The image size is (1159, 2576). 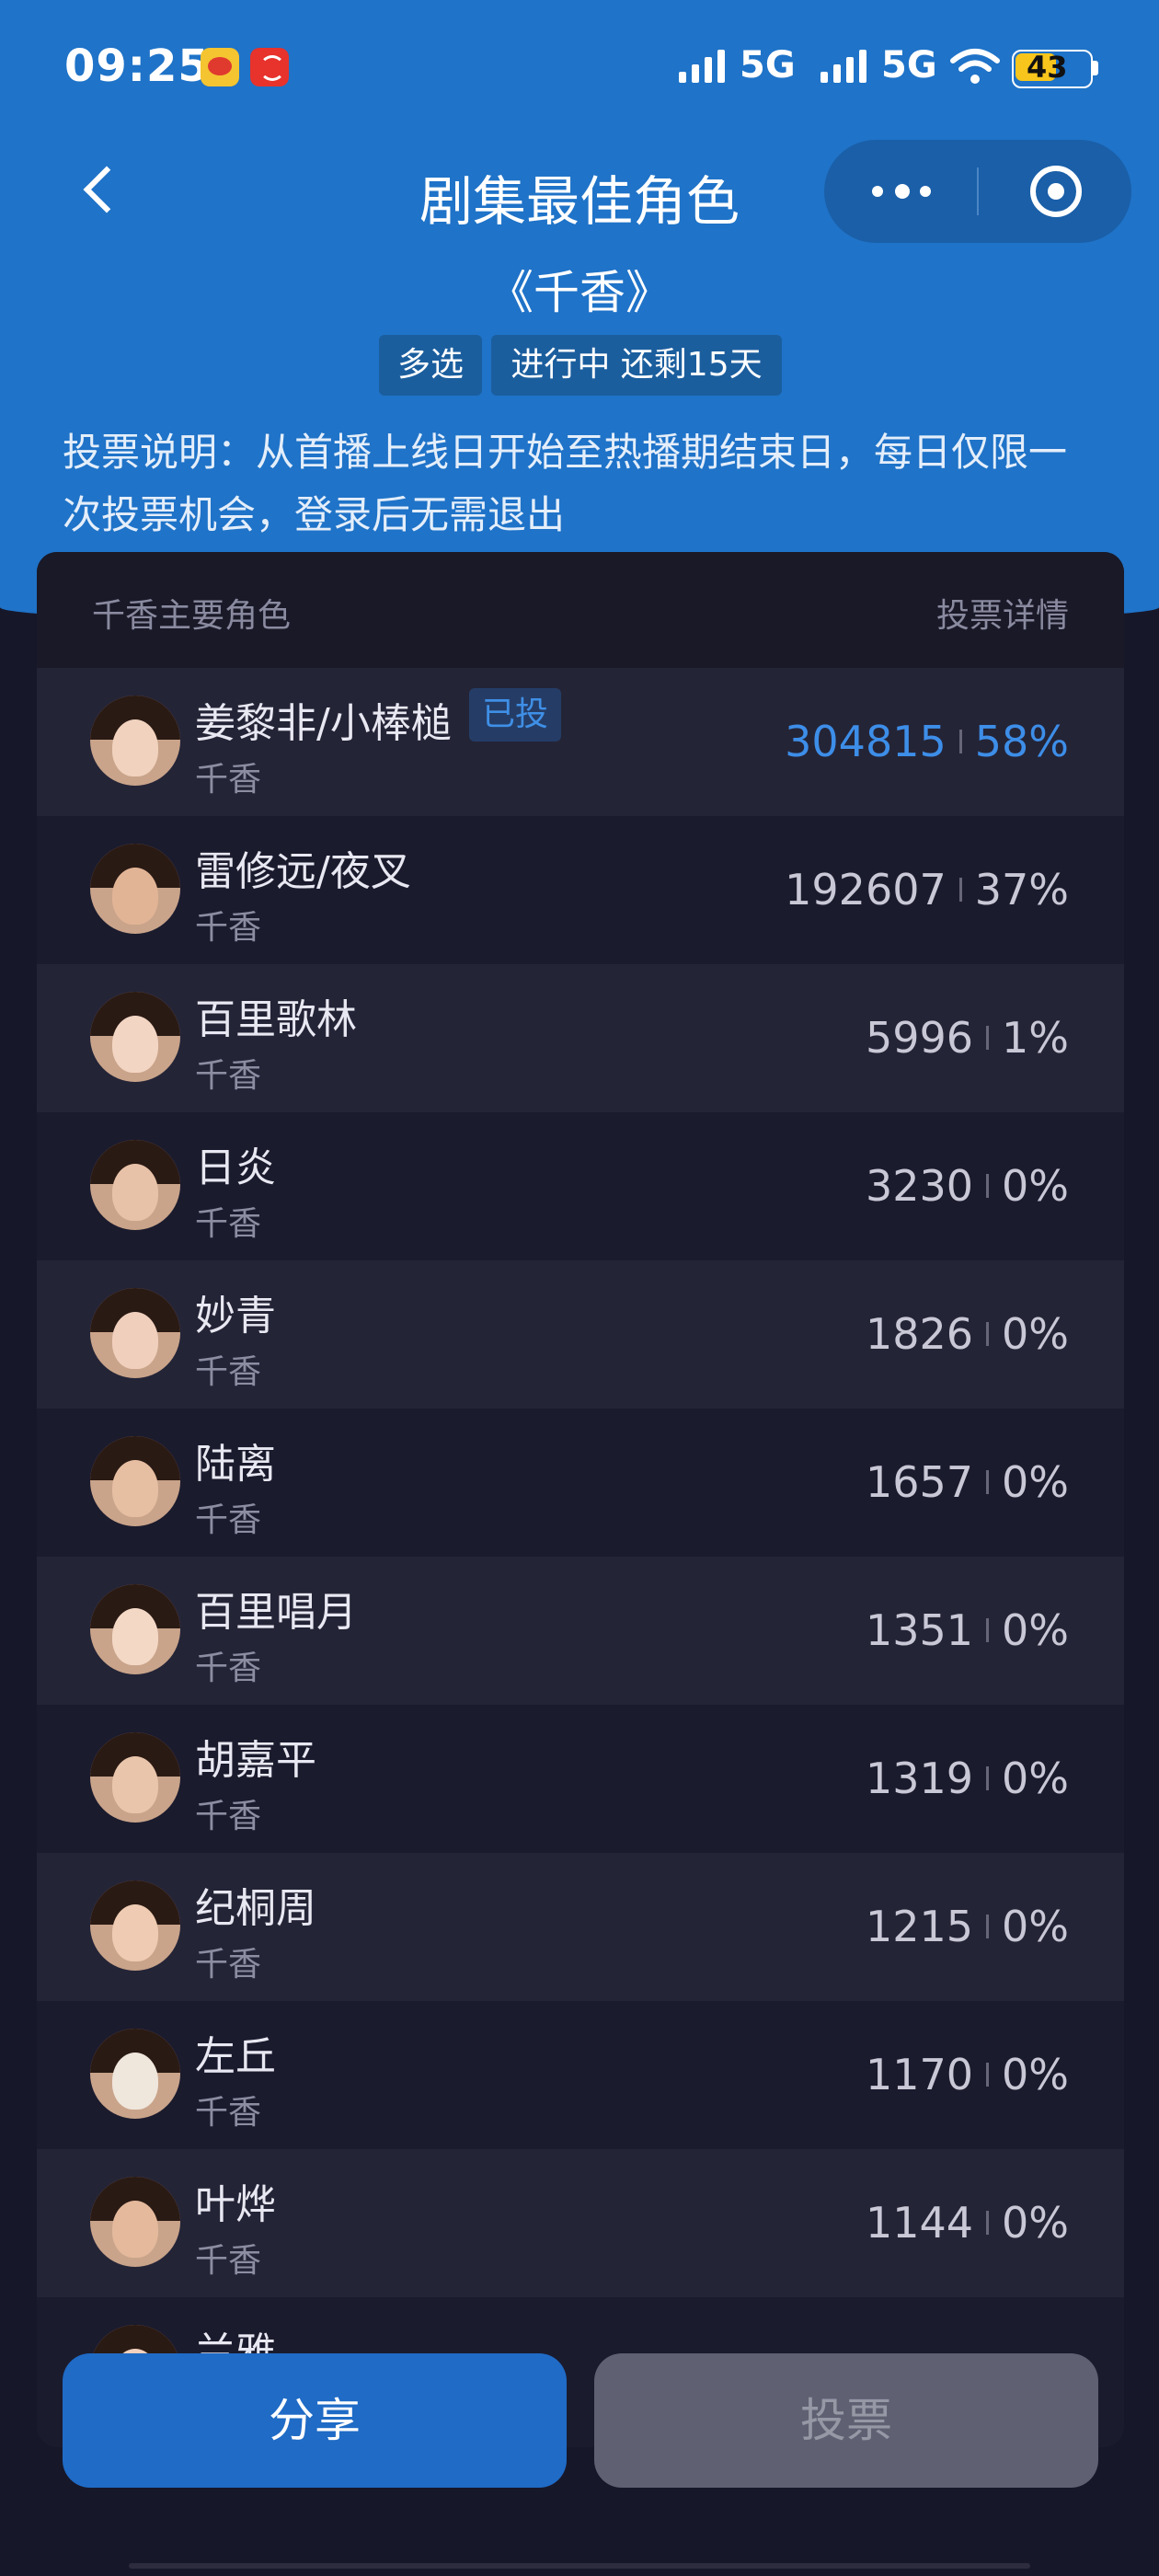 What do you see at coordinates (909, 65) in the screenshot?
I see `signal-label-2: 5G` at bounding box center [909, 65].